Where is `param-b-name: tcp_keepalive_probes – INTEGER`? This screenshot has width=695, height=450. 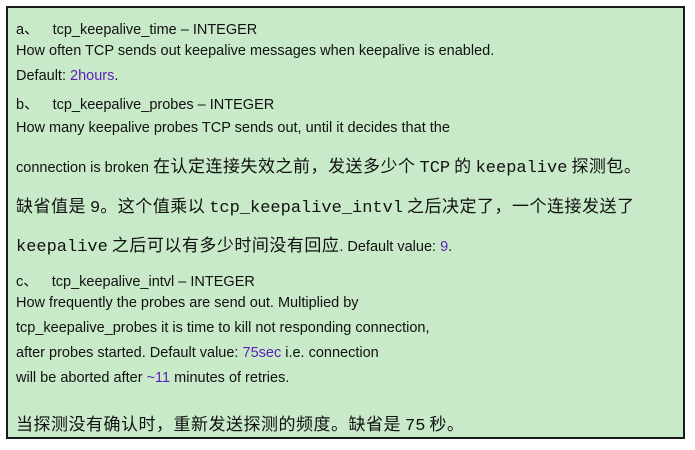 param-b-name: tcp_keepalive_probes – INTEGER is located at coordinates (163, 105).